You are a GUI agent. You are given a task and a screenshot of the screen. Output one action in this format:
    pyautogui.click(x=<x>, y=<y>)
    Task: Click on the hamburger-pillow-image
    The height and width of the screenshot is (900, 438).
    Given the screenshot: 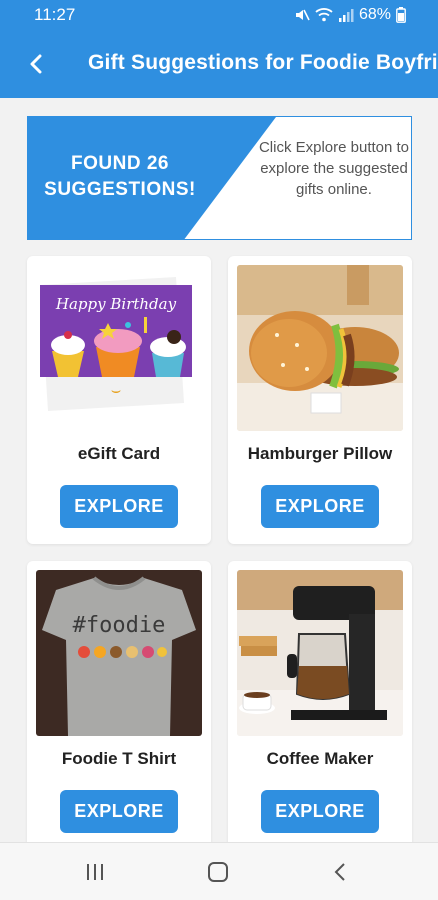 What is the action you would take?
    pyautogui.click(x=320, y=348)
    